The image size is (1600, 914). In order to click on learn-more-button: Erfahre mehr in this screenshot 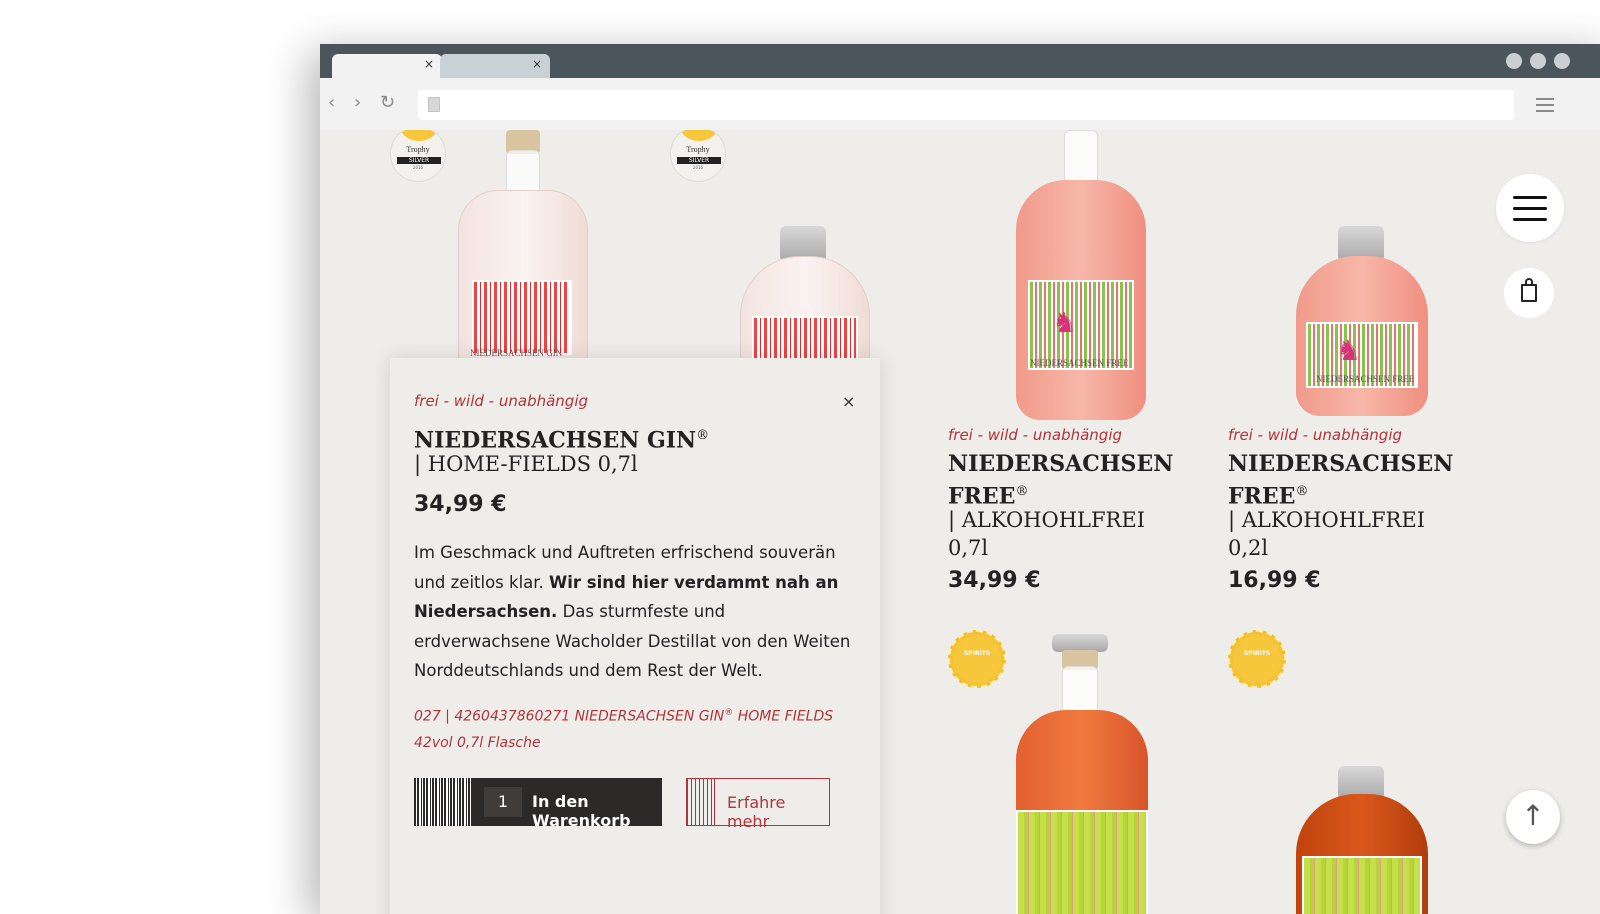, I will do `click(758, 804)`.